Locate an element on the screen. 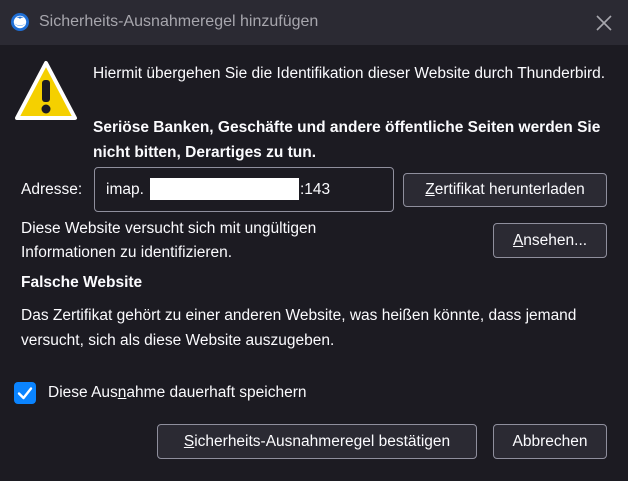 The image size is (628, 481). confirm-accesskey: S is located at coordinates (189, 441).